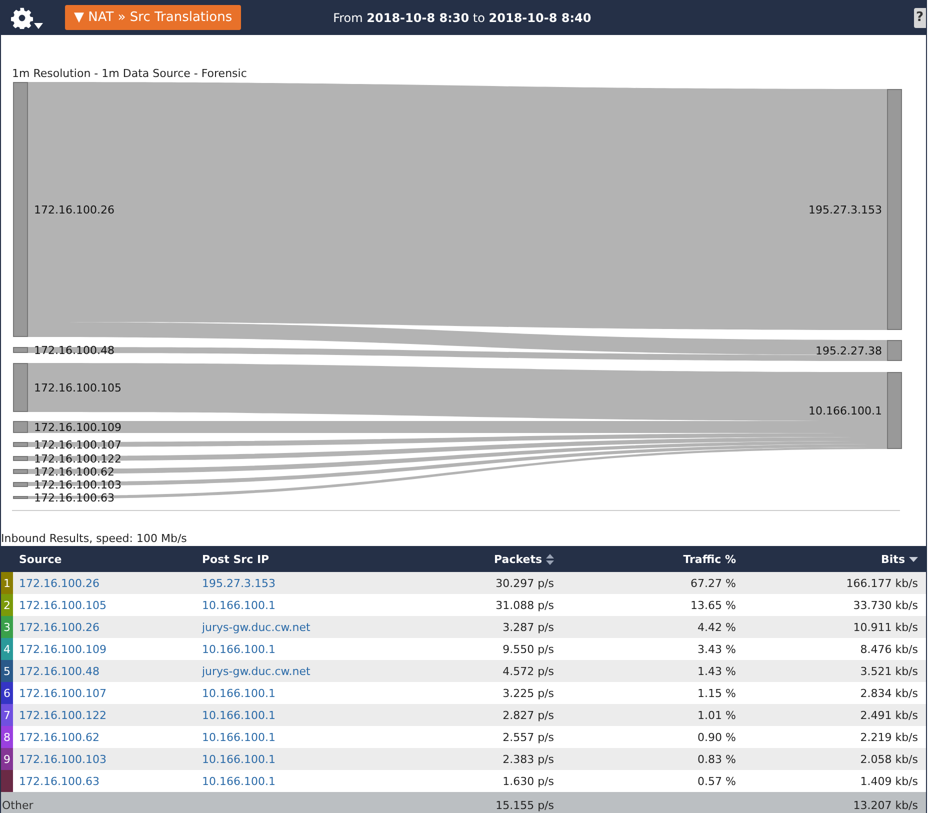 This screenshot has width=929, height=813. I want to click on source-link: 172.16.100.122, so click(104, 715).